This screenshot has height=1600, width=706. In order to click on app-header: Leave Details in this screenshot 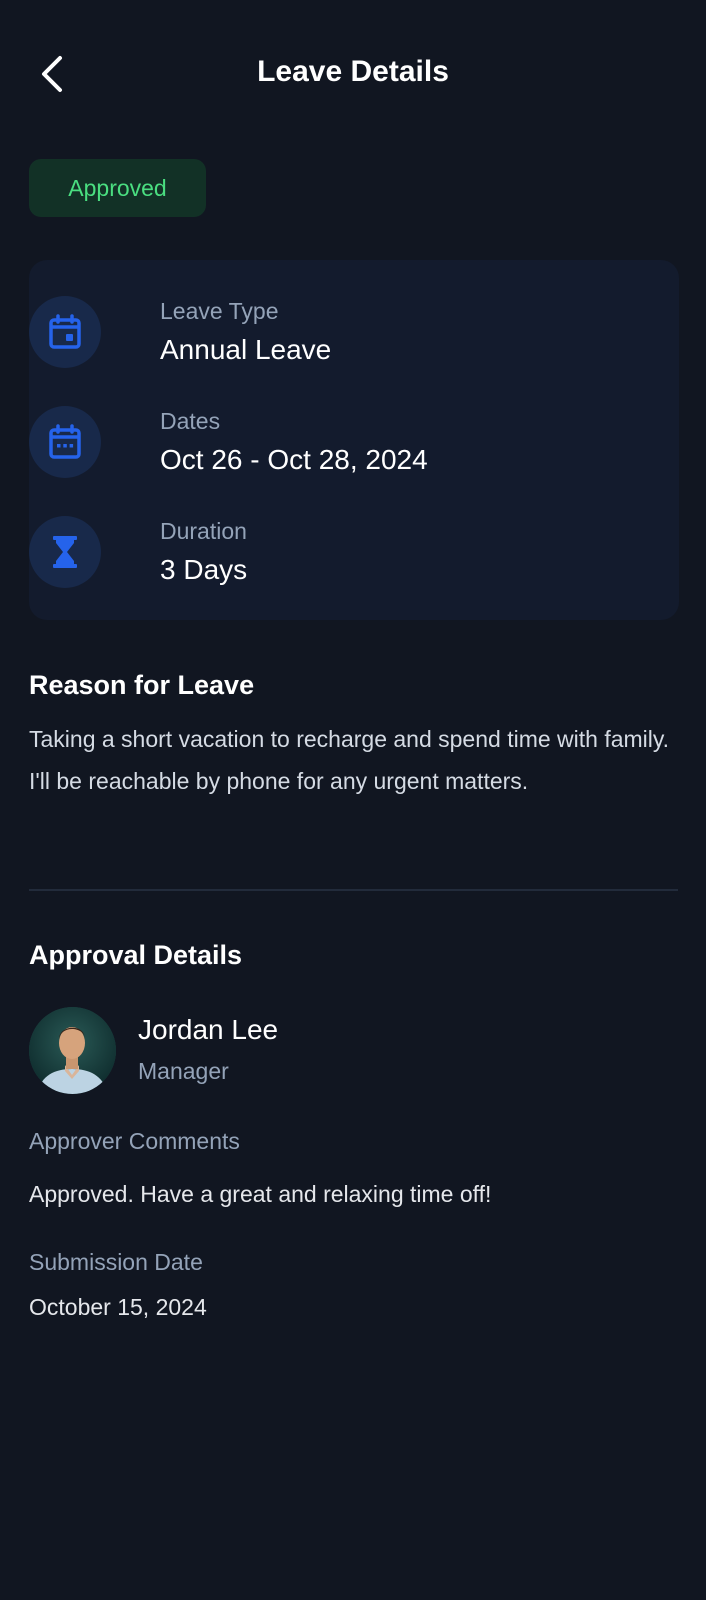, I will do `click(353, 72)`.